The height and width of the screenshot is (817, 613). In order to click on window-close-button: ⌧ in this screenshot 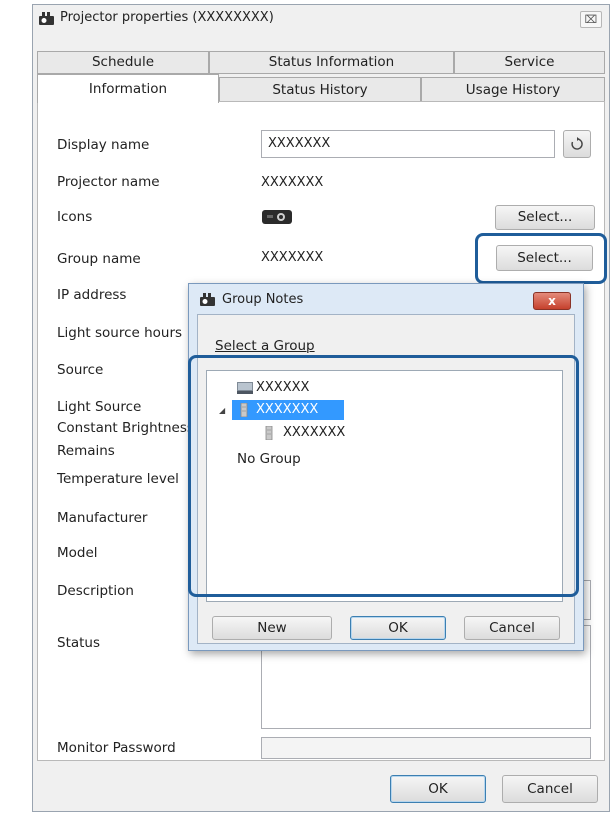, I will do `click(591, 19)`.